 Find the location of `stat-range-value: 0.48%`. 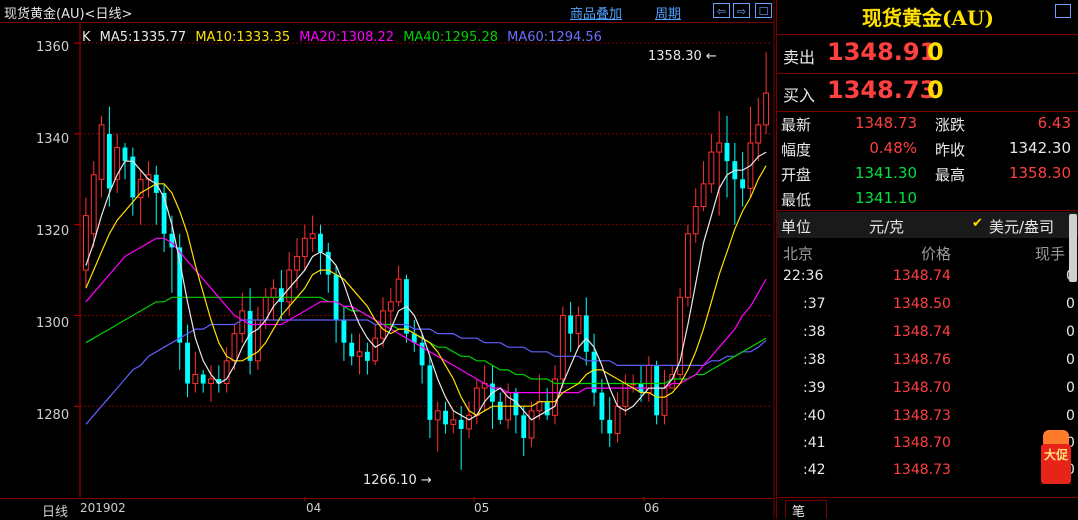

stat-range-value: 0.48% is located at coordinates (893, 148).